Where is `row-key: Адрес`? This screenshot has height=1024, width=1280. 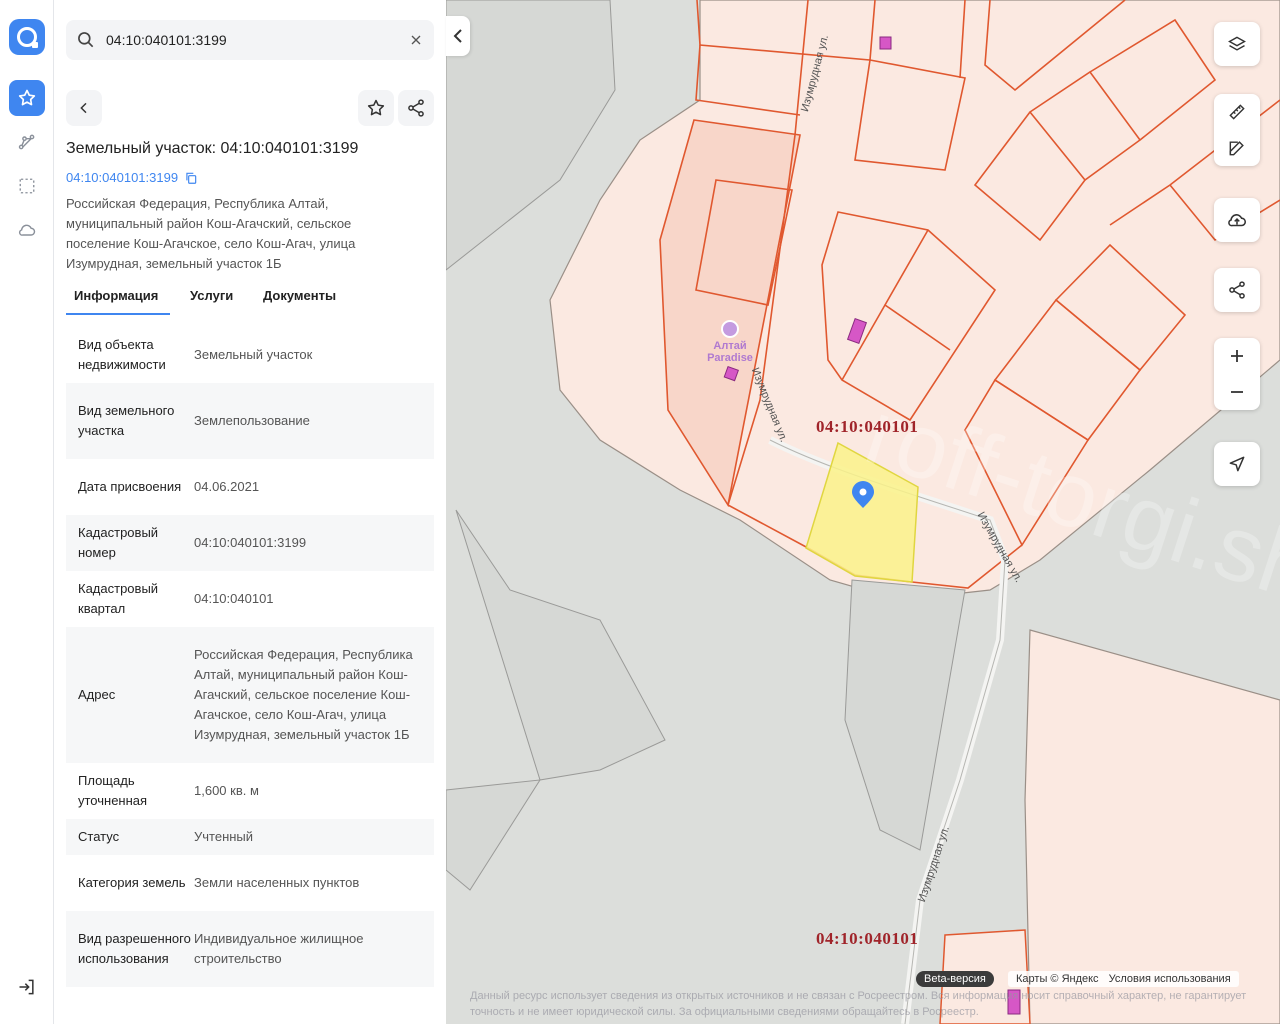 row-key: Адрес is located at coordinates (97, 694).